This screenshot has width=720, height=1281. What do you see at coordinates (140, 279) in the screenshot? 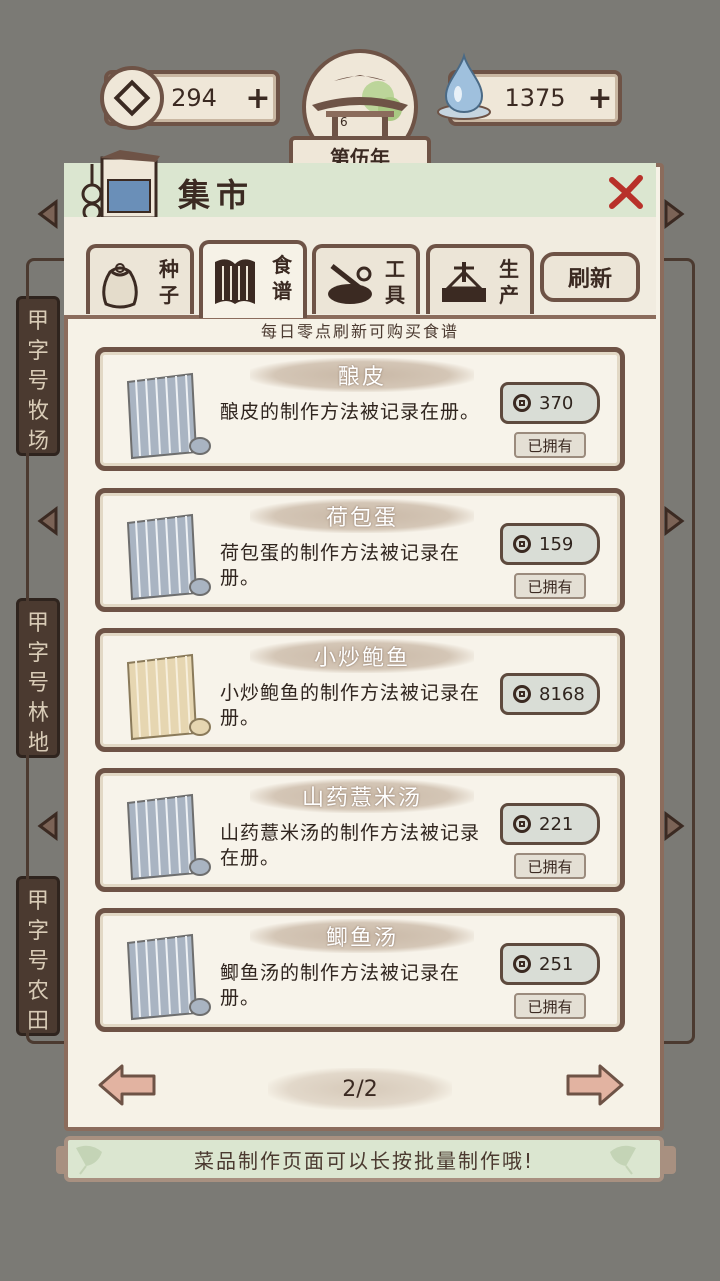
I see `tab-seeds: 种子` at bounding box center [140, 279].